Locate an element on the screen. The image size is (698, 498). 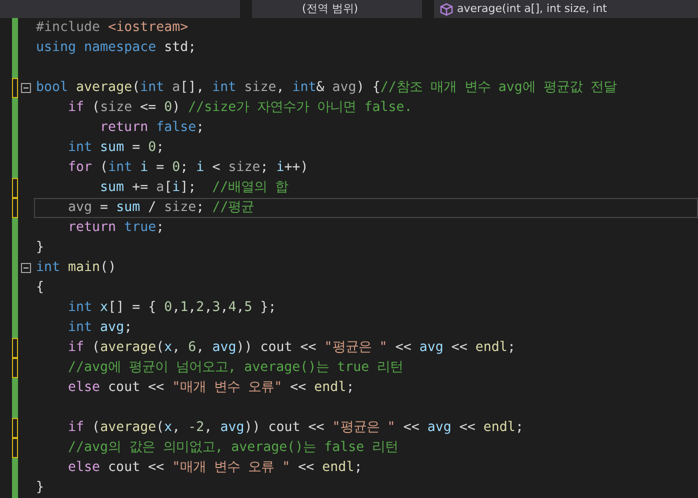
code-line: int x[] = { 0,1,2,3,4,5 }; is located at coordinates (171, 308).